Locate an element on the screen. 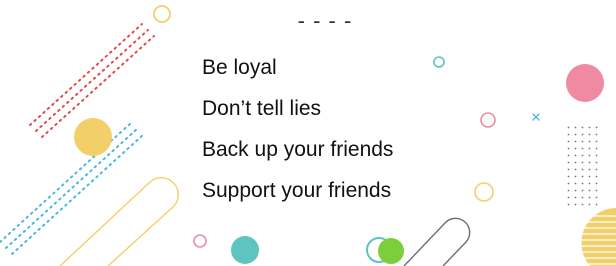 The image size is (616, 266). teal-circle-filled is located at coordinates (245, 250).